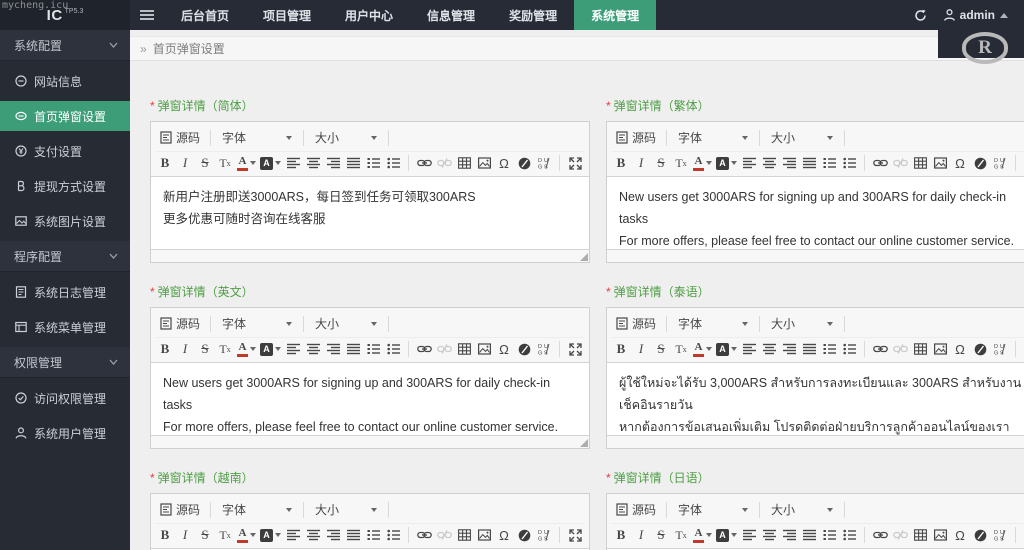 The width and height of the screenshot is (1024, 550). I want to click on resize-handle, so click(584, 443).